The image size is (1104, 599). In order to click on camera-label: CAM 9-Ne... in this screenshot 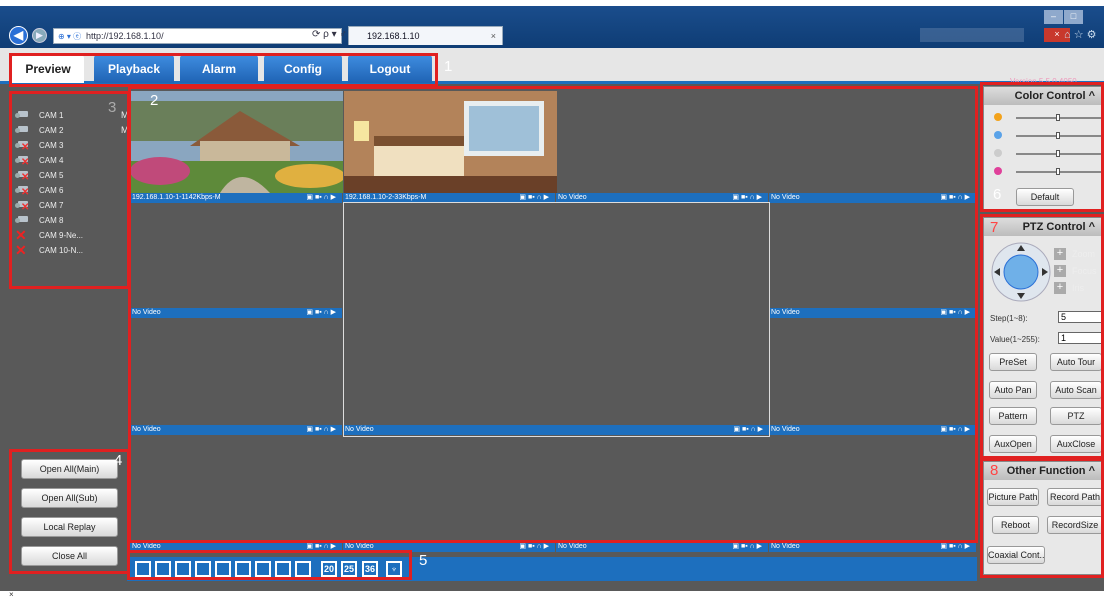, I will do `click(61, 235)`.